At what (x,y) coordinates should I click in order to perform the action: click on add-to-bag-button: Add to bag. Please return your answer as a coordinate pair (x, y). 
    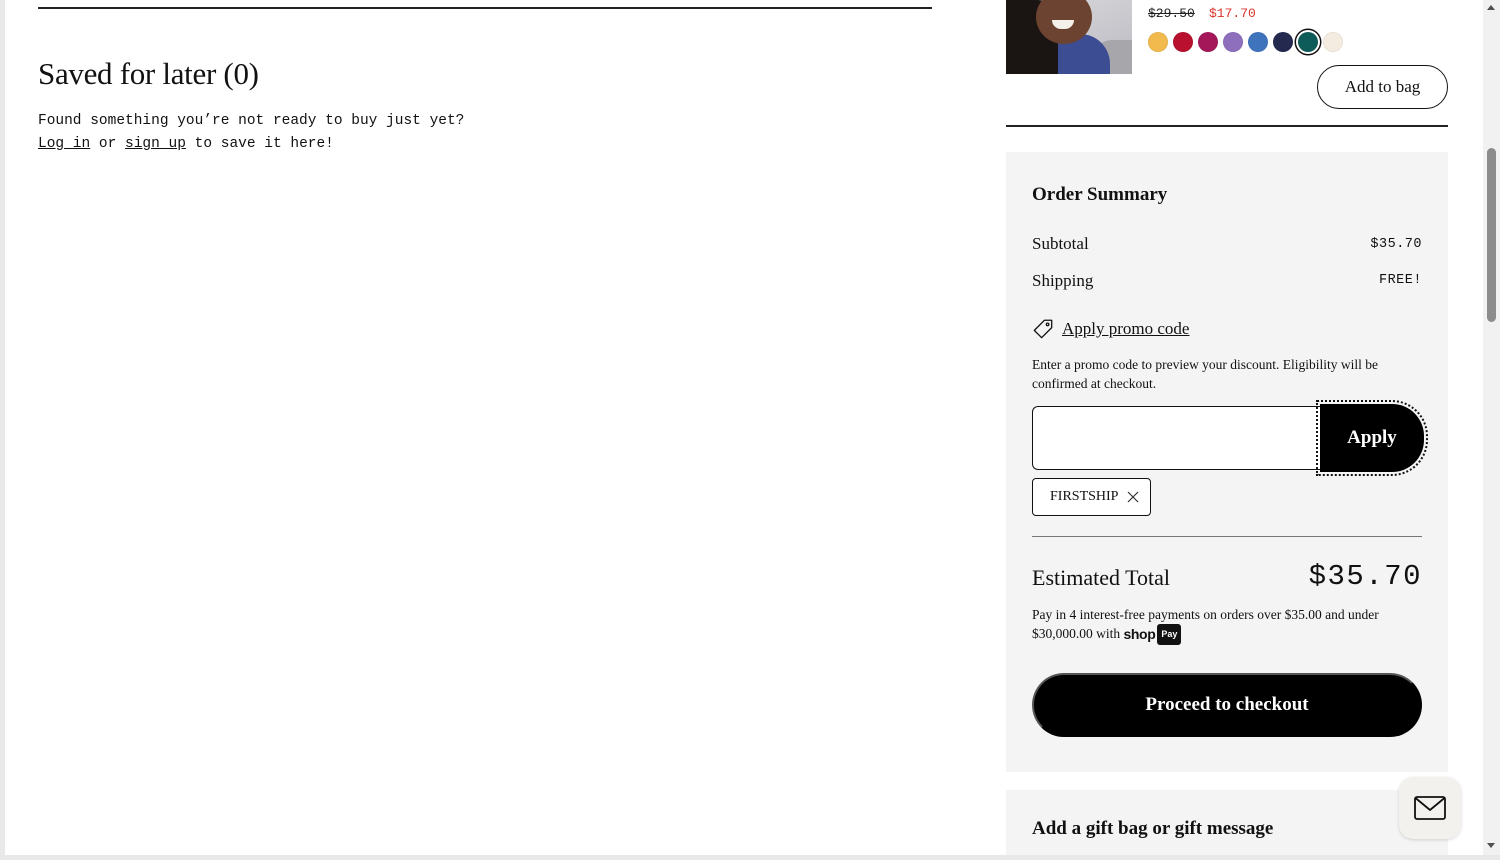
    Looking at the image, I should click on (1382, 87).